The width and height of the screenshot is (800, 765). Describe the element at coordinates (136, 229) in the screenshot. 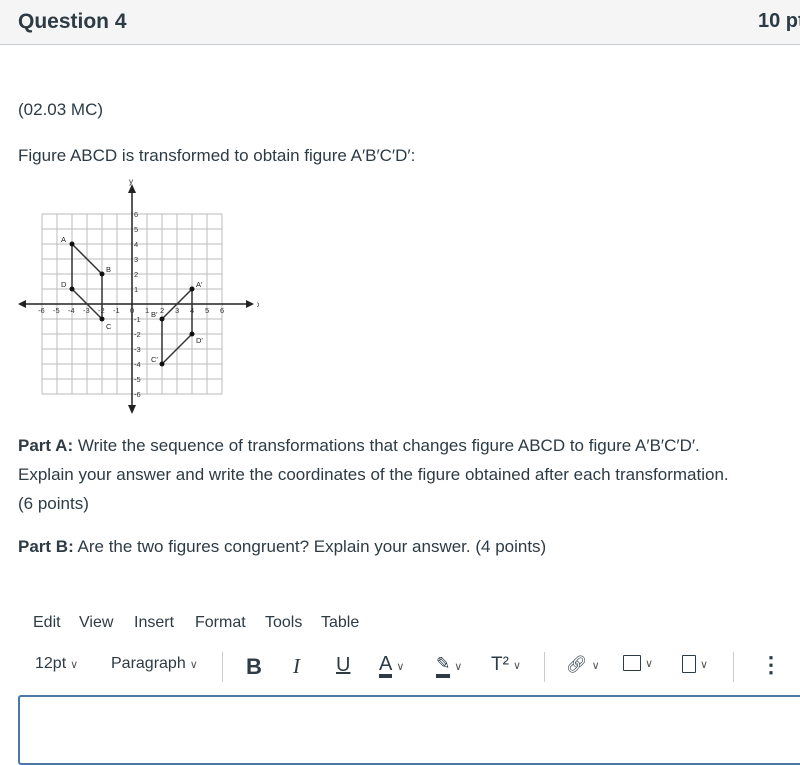

I see `y-tick-label: 5` at that location.